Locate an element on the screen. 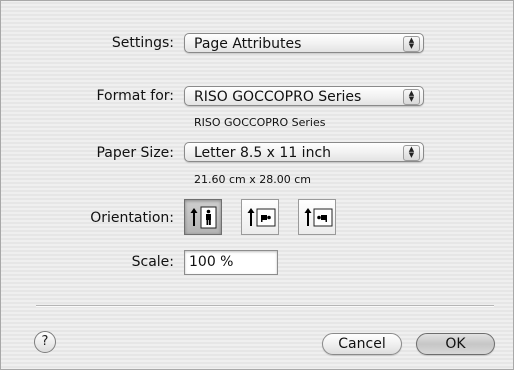 Image resolution: width=514 pixels, height=370 pixels. settings-label: Settings: is located at coordinates (142, 43).